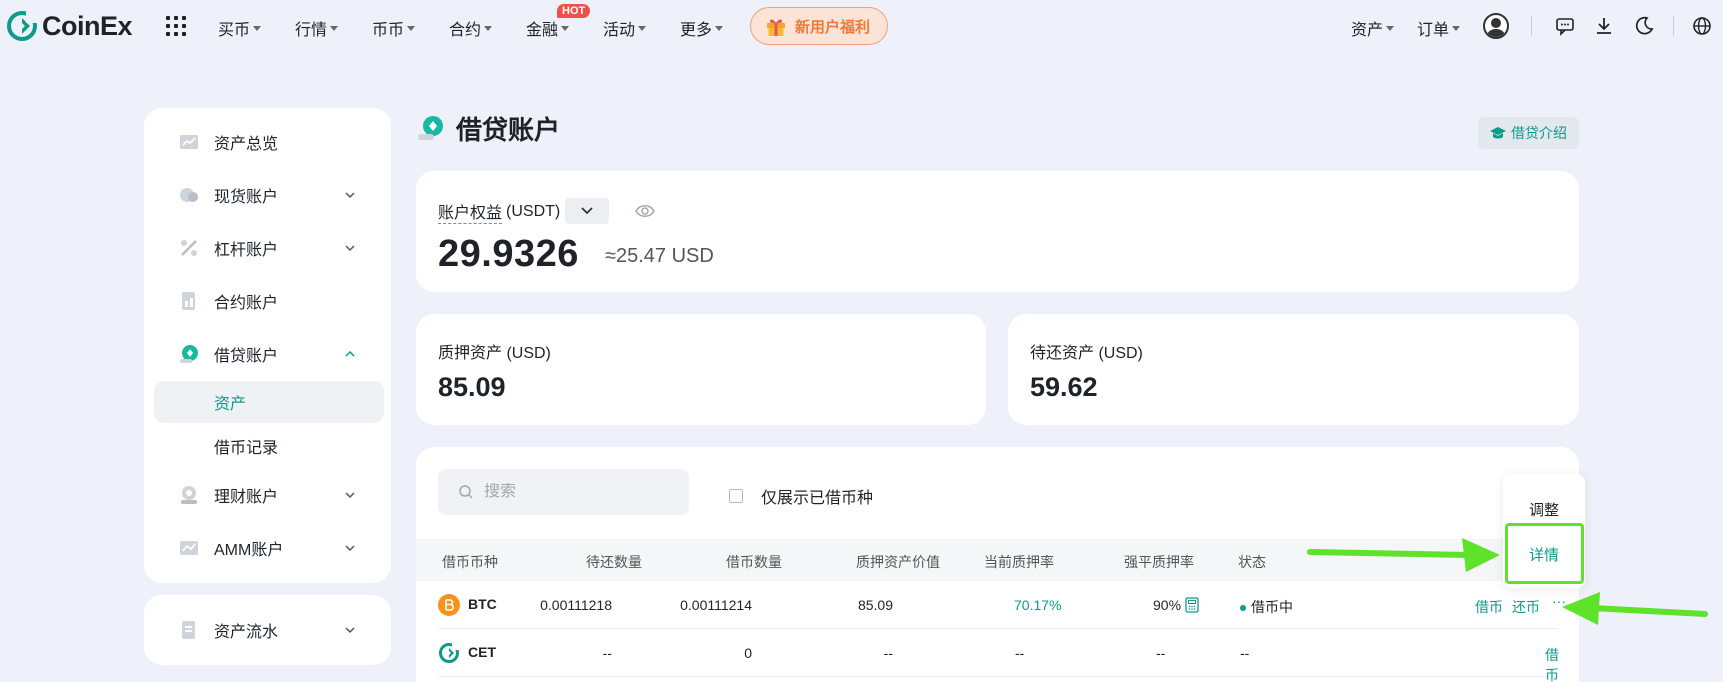  I want to click on margin-percent-icon, so click(189, 248).